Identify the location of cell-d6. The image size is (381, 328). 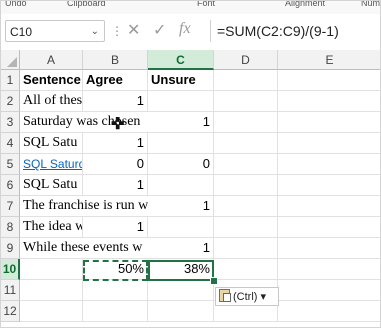
(246, 185).